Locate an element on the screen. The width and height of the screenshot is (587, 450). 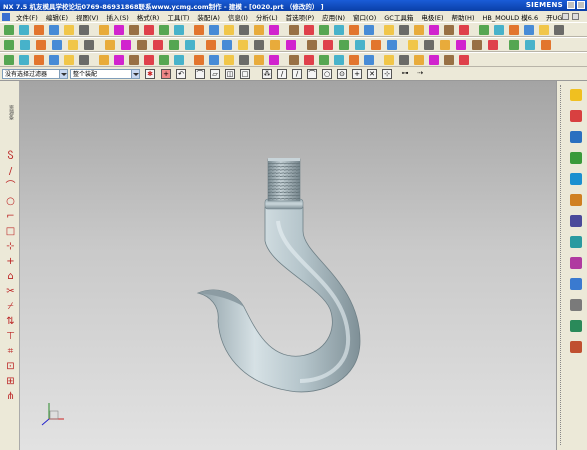
menu-item: 电极(E) is located at coordinates (432, 17).